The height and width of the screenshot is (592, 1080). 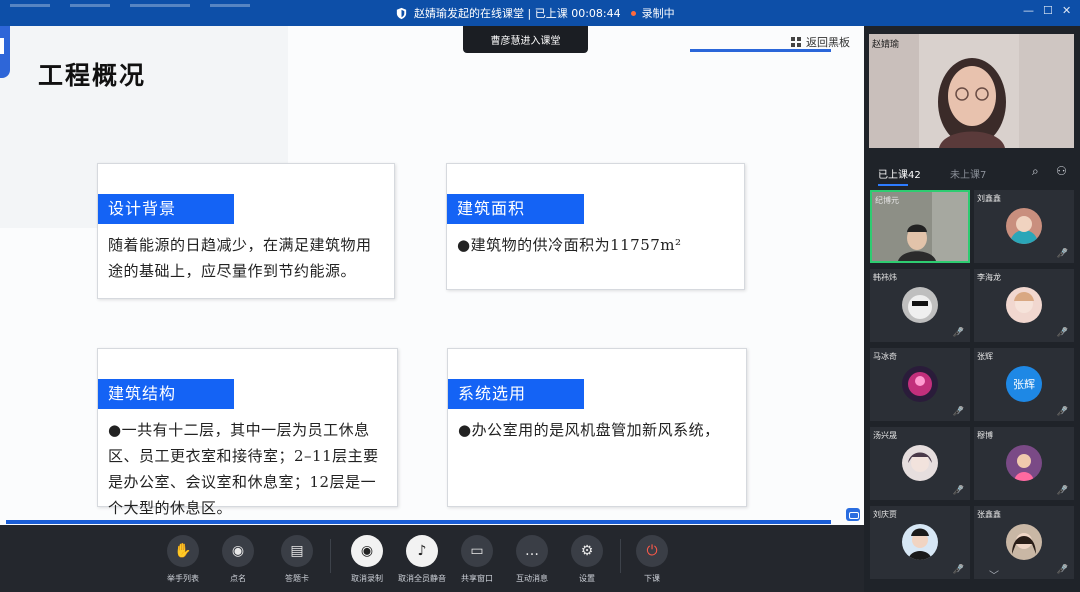 I want to click on roll-call-button: ◉ 点名, so click(x=238, y=559).